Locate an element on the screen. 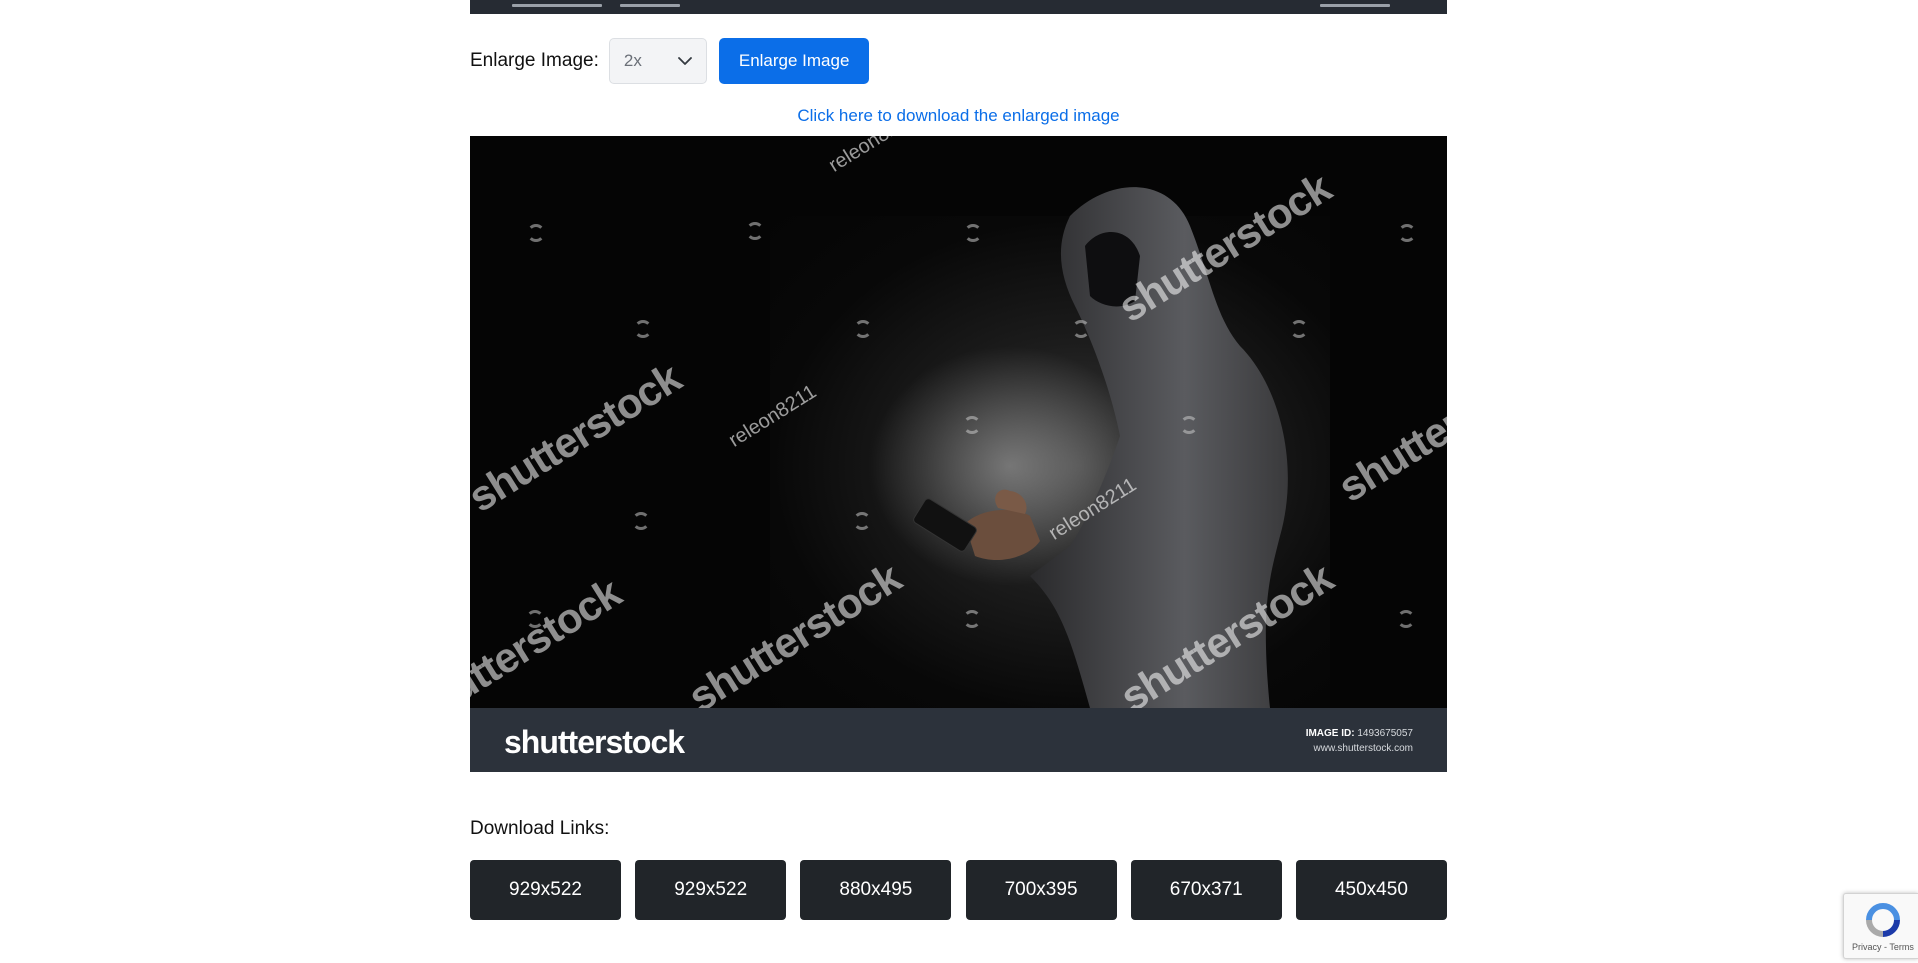 The image size is (1918, 963). download-size-button: 450x450 is located at coordinates (1371, 890).